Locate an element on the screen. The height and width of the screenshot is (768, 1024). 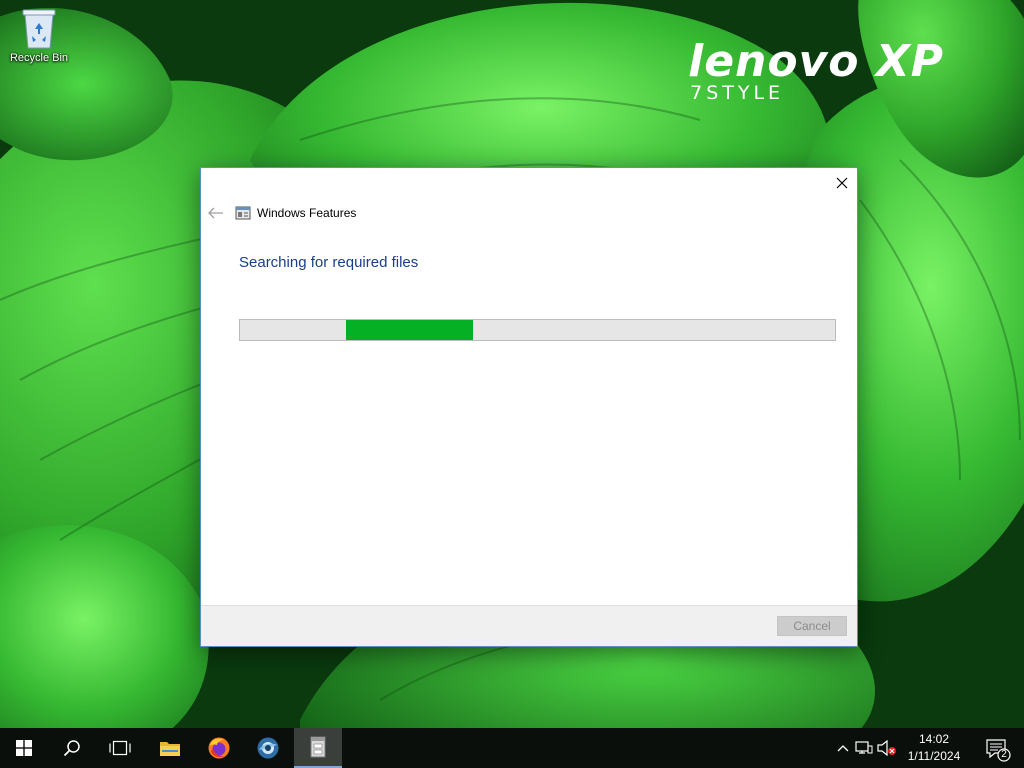
file-explorer-button is located at coordinates (170, 748).